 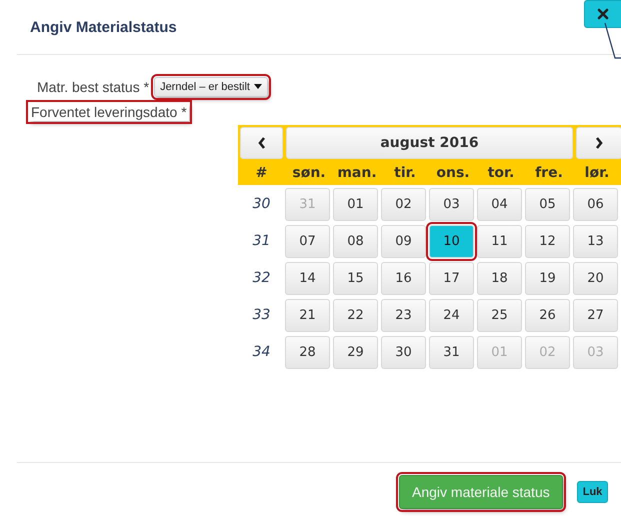 I want to click on field-label: Matr. best status *, so click(x=93, y=86).